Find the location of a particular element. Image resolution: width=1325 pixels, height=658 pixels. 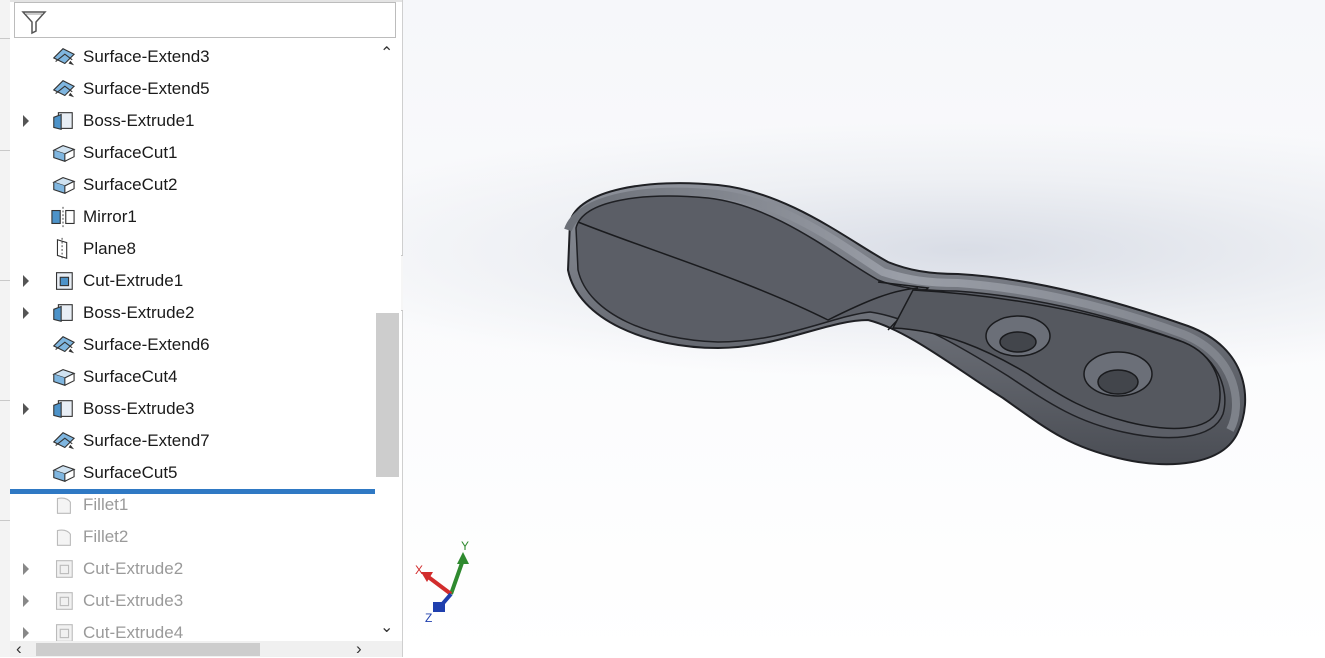

triad-x-label: X is located at coordinates (419, 570).